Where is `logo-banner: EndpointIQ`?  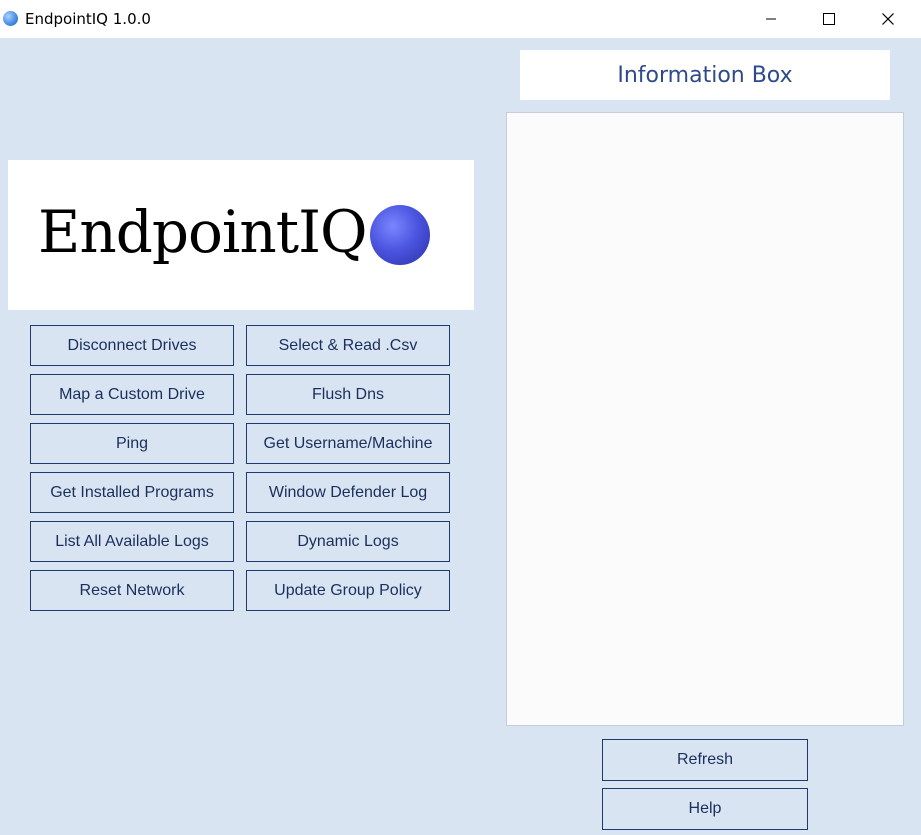
logo-banner: EndpointIQ is located at coordinates (241, 235).